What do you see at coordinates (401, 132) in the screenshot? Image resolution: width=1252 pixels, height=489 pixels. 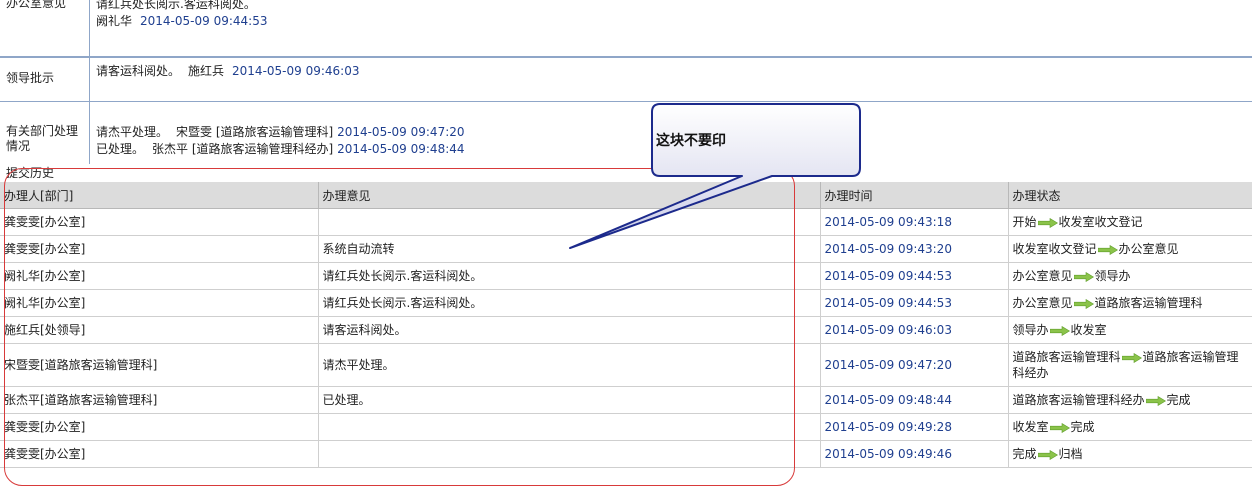 I see `dept-line-time: 2014-05-09 09:47:20` at bounding box center [401, 132].